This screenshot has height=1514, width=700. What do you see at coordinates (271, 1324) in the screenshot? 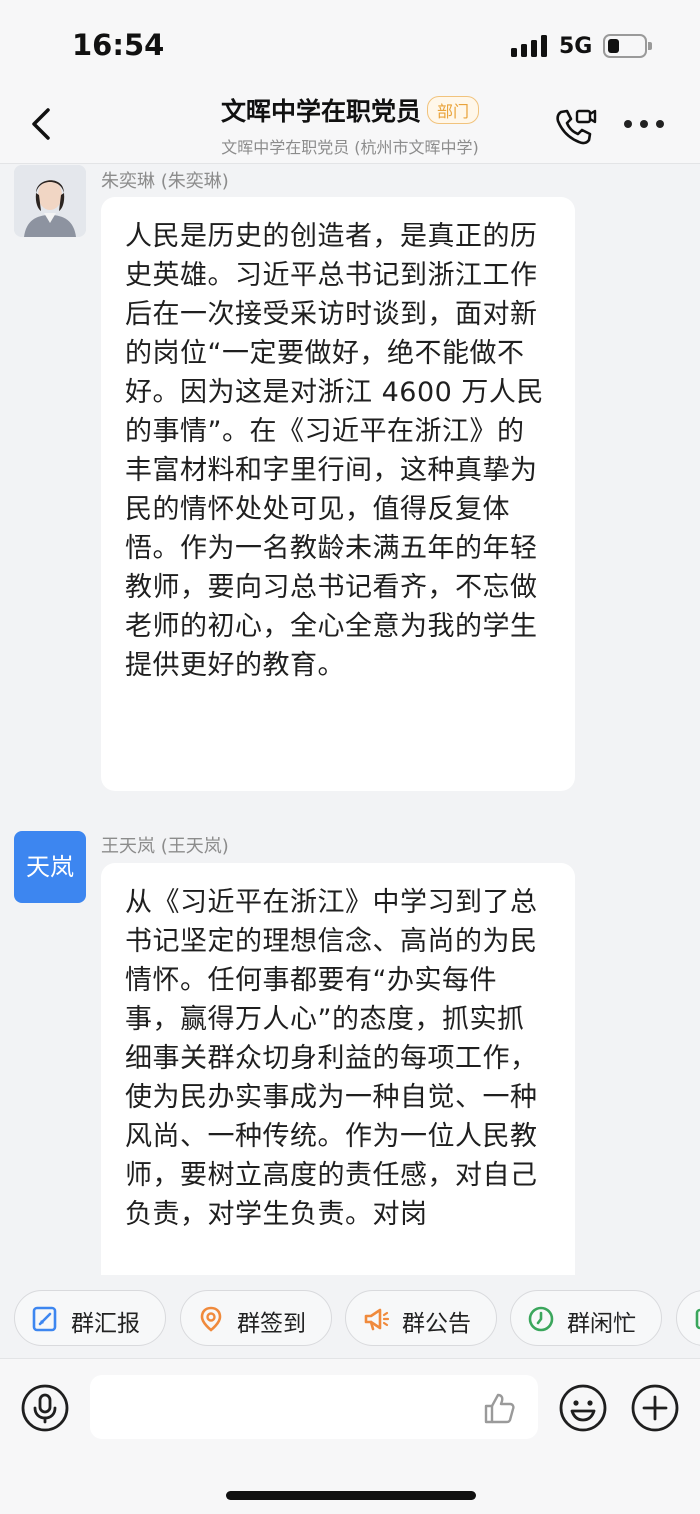
I see `chip-label: 群签到` at bounding box center [271, 1324].